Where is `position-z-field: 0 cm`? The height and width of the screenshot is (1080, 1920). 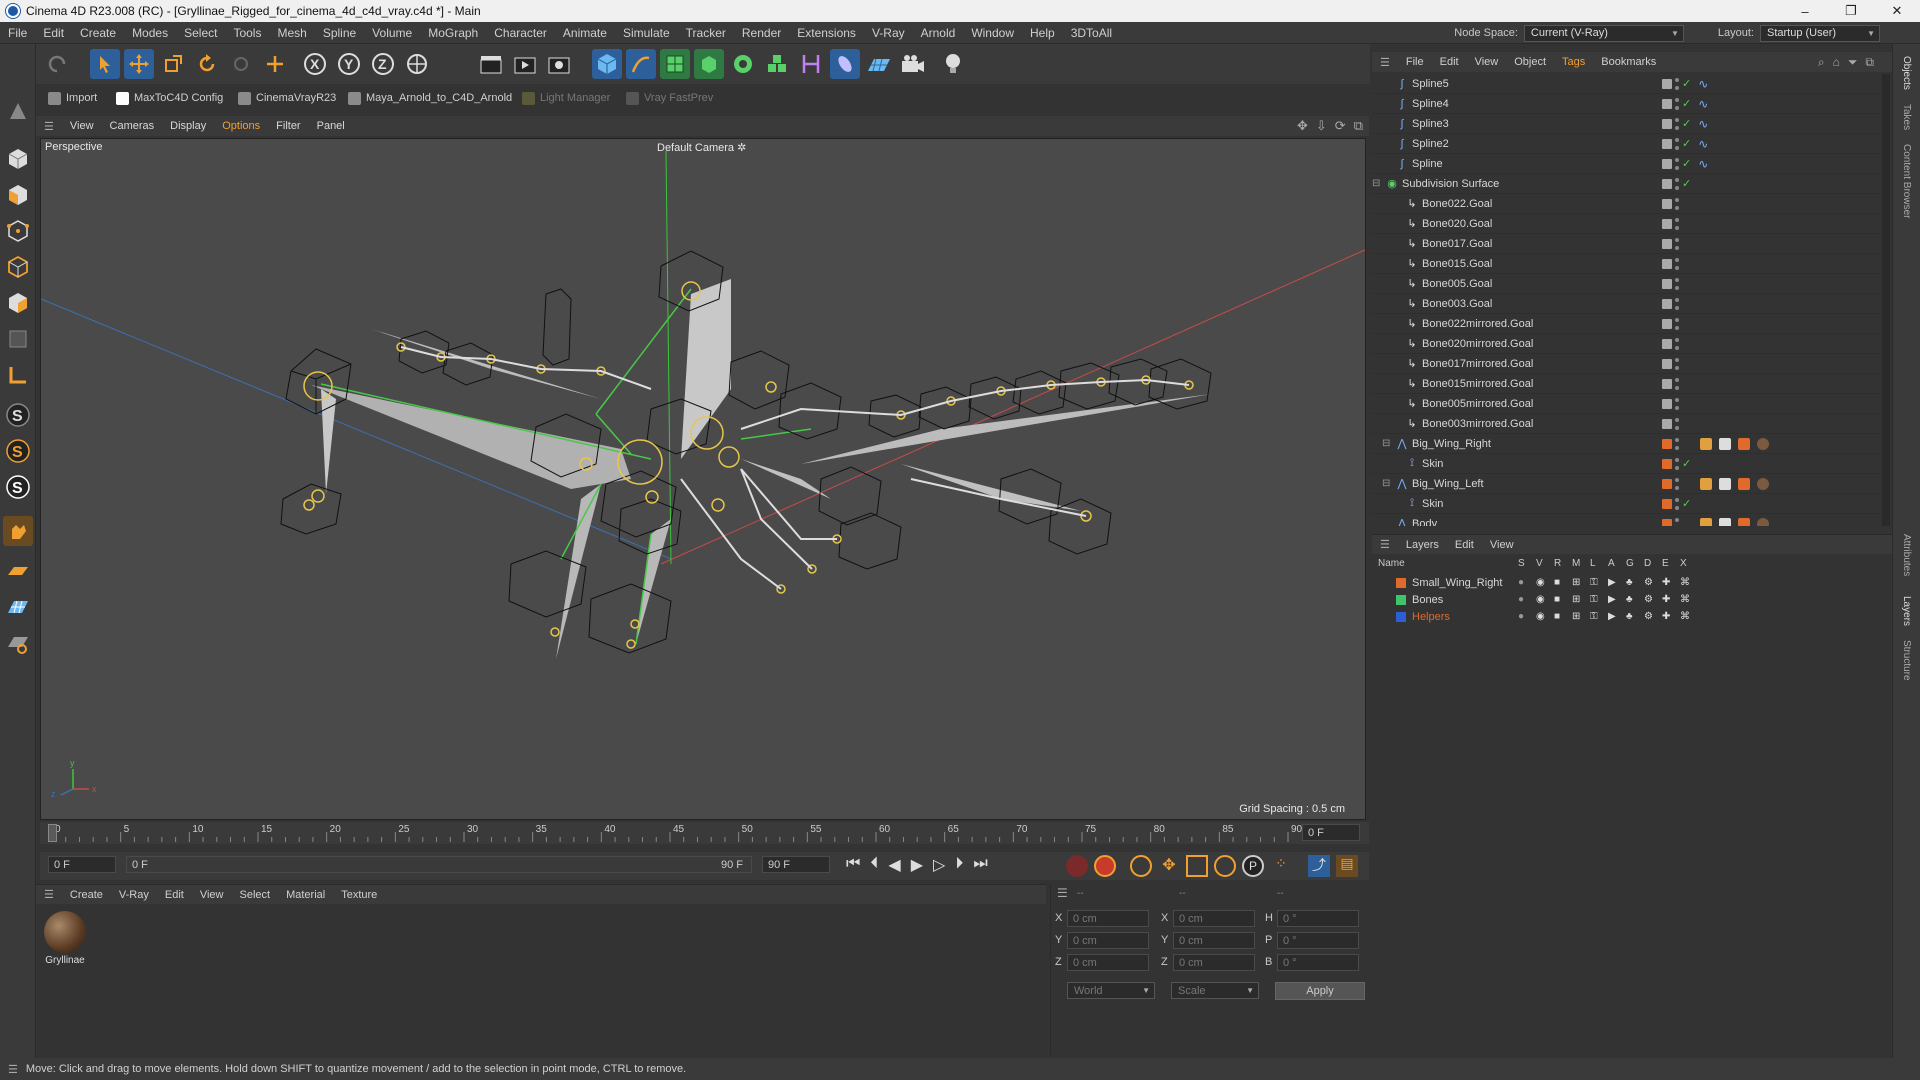
position-z-field: 0 cm is located at coordinates (1108, 962).